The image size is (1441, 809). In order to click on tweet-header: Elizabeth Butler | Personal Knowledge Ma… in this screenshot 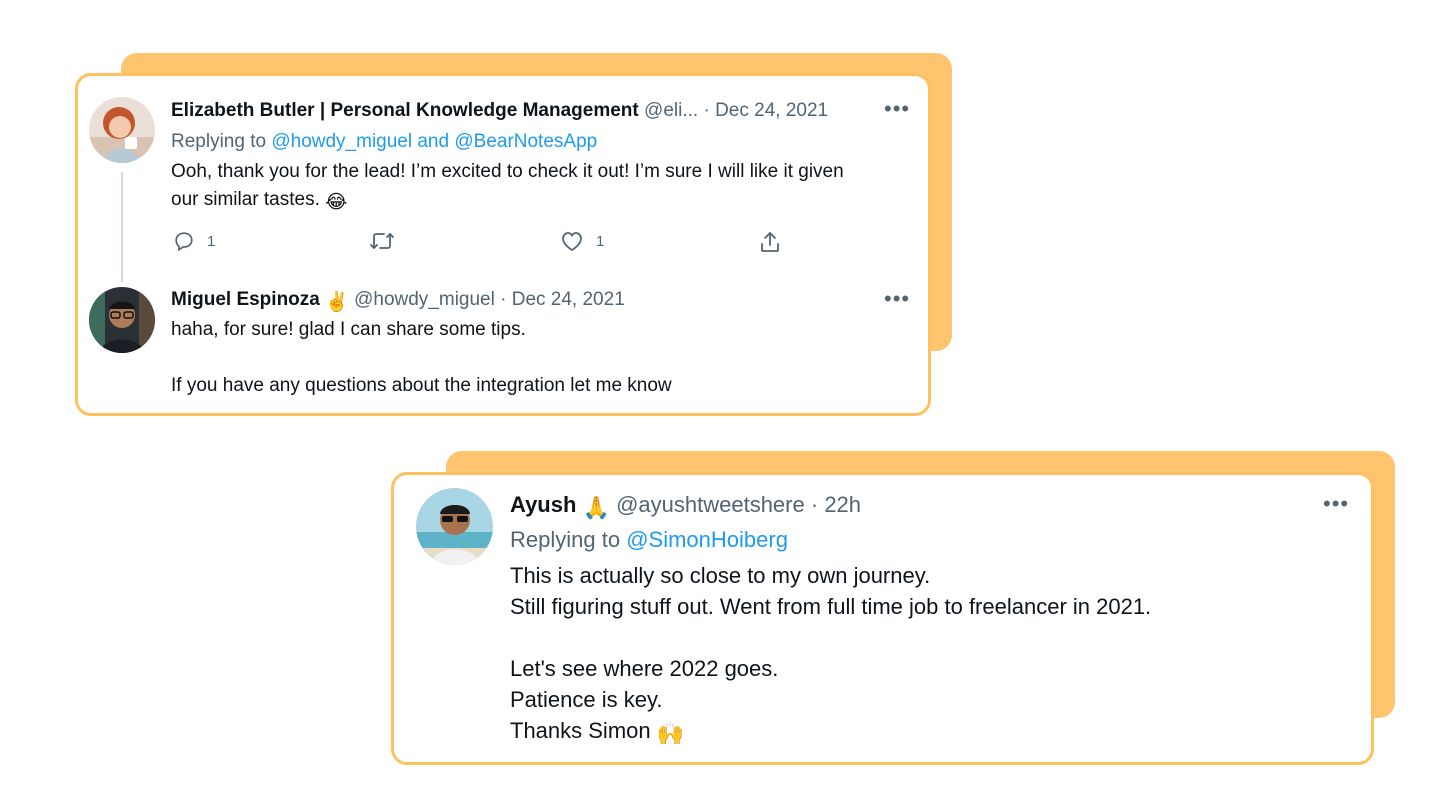, I will do `click(499, 111)`.